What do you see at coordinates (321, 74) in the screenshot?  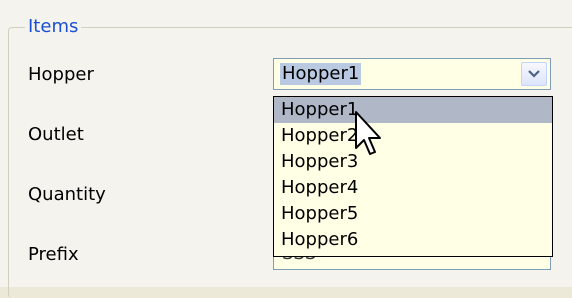 I see `hopper-selected-value: Hopper1` at bounding box center [321, 74].